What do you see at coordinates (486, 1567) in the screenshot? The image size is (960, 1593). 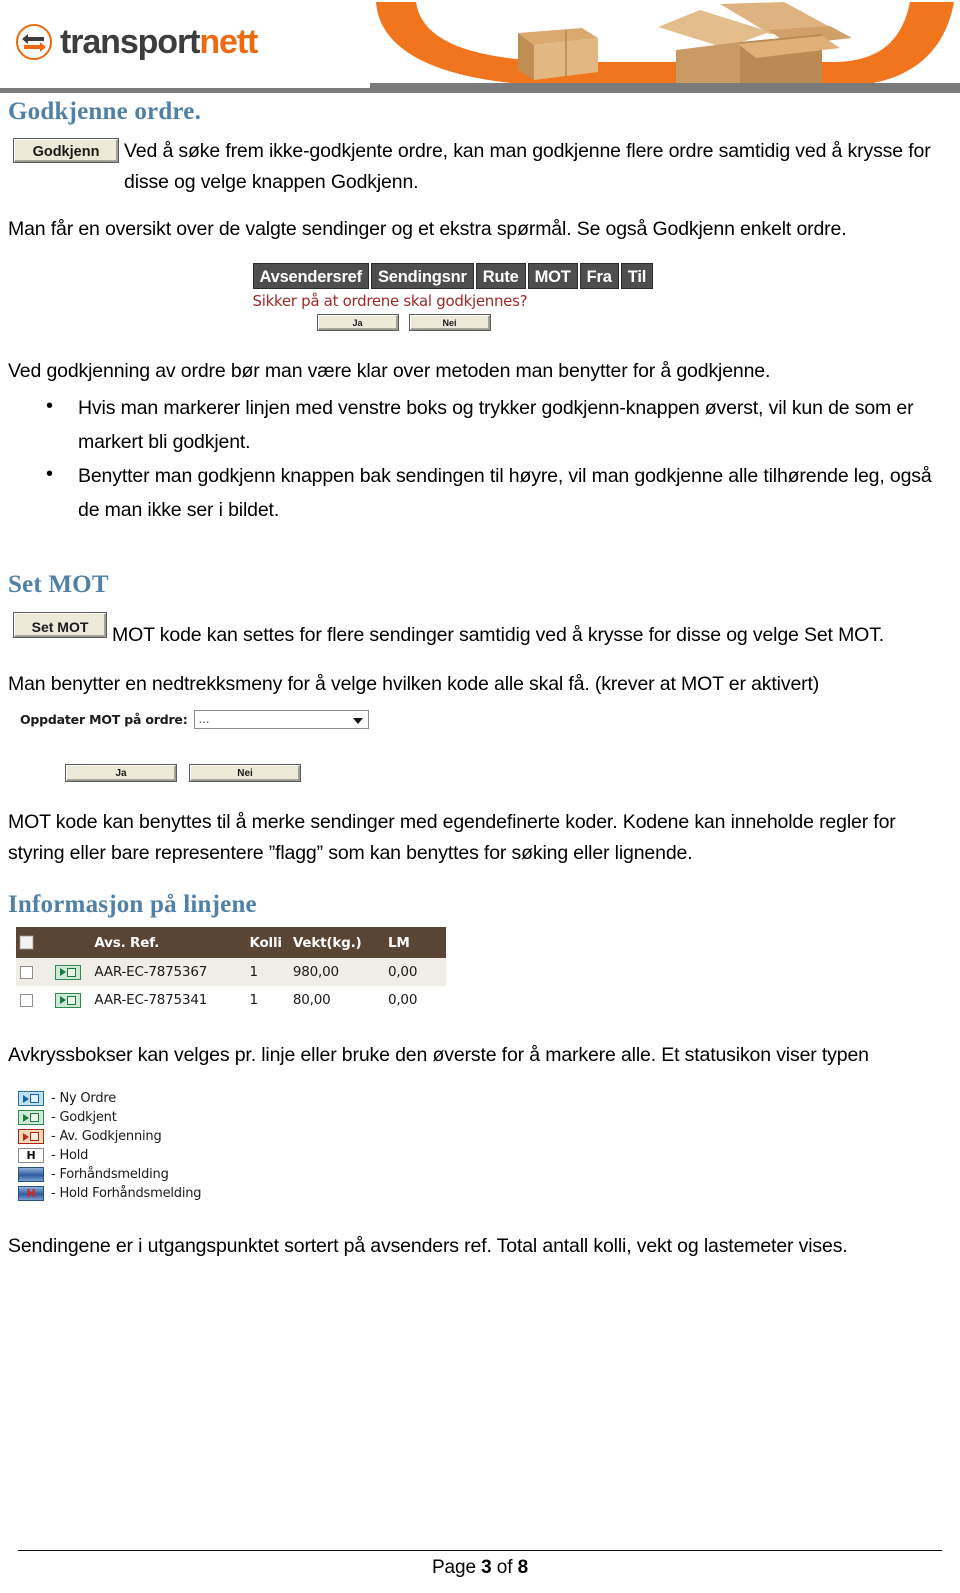 I see `footer-current-page: 3` at bounding box center [486, 1567].